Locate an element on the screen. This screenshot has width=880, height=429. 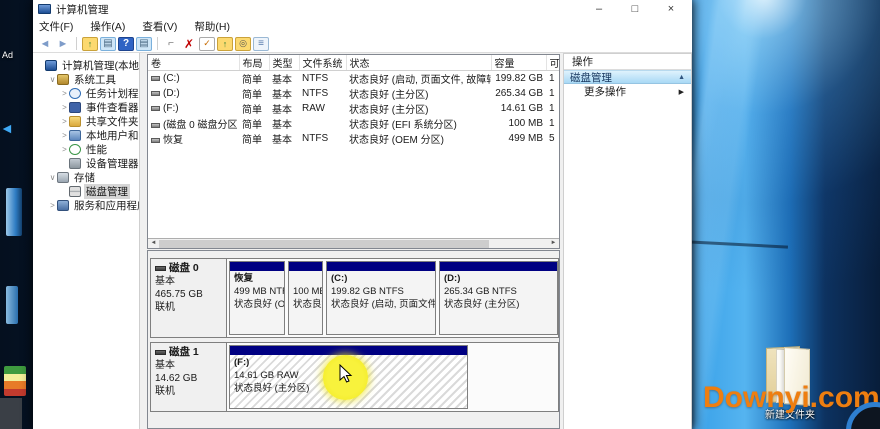
partition-恢复: 恢复 499 MB NTFS 状态良好 (OEM 分区) is located at coordinates (257, 298).